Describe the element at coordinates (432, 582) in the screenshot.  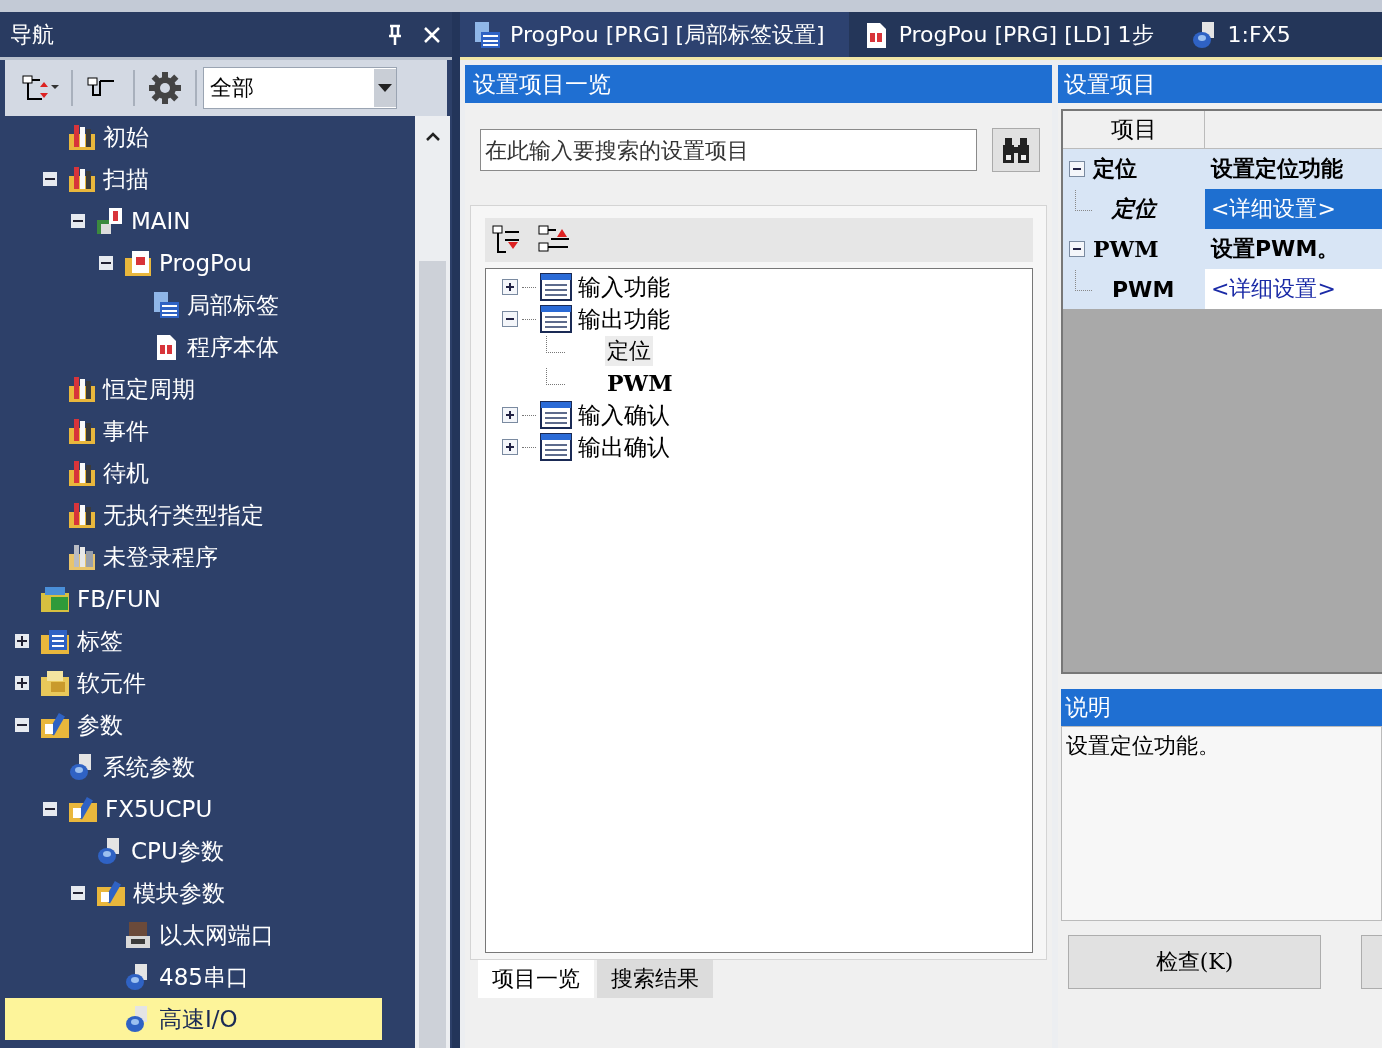
I see `scrollbar` at that location.